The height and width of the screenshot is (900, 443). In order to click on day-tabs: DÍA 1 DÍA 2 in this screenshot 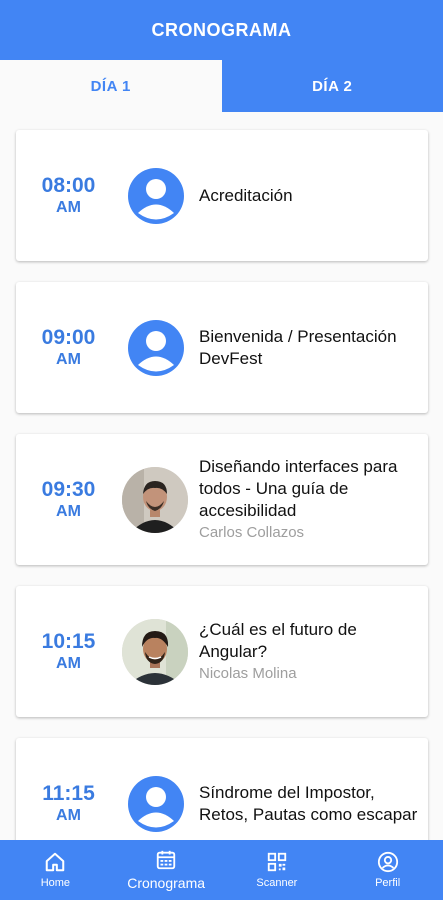, I will do `click(221, 86)`.